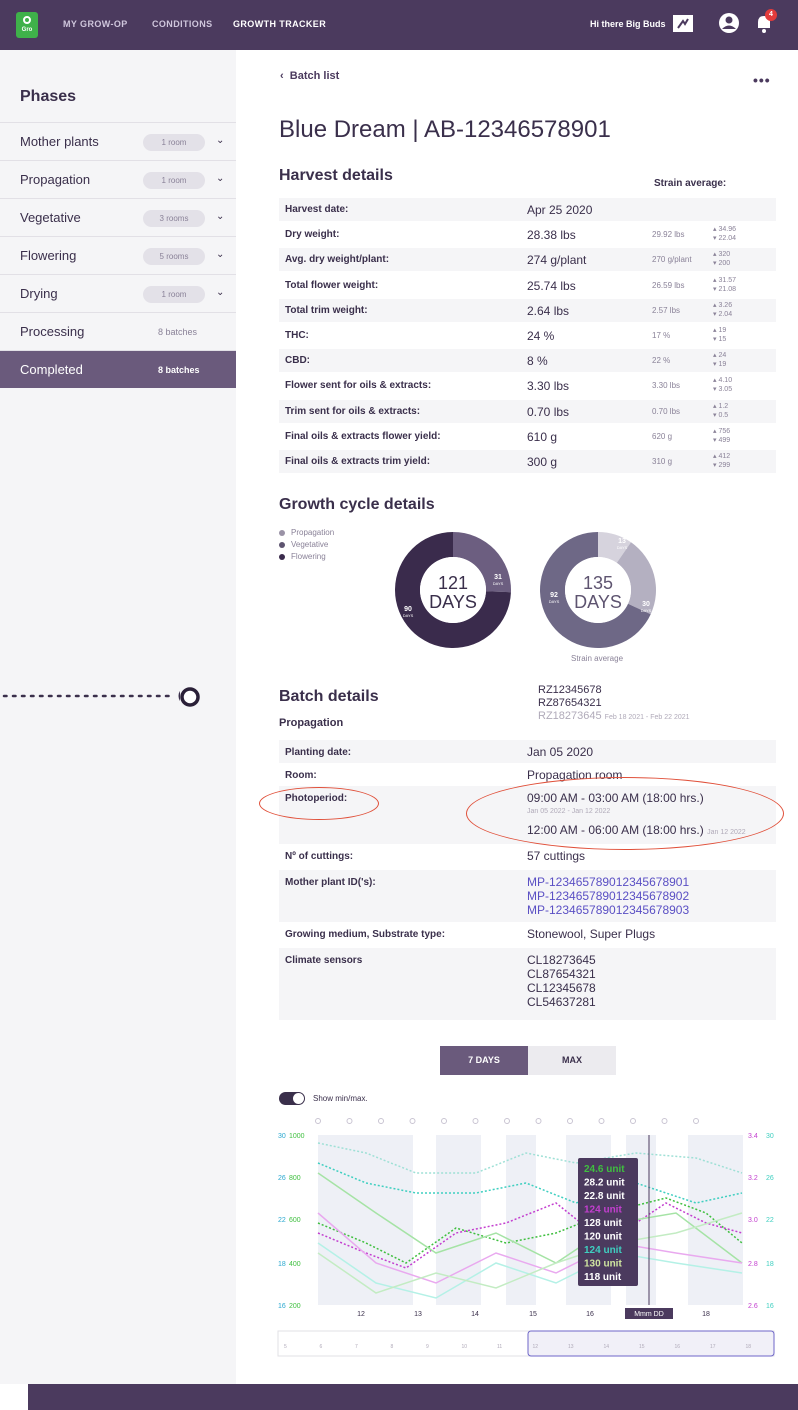 The height and width of the screenshot is (1410, 798). I want to click on x-axis-tick: 15, so click(533, 1314).